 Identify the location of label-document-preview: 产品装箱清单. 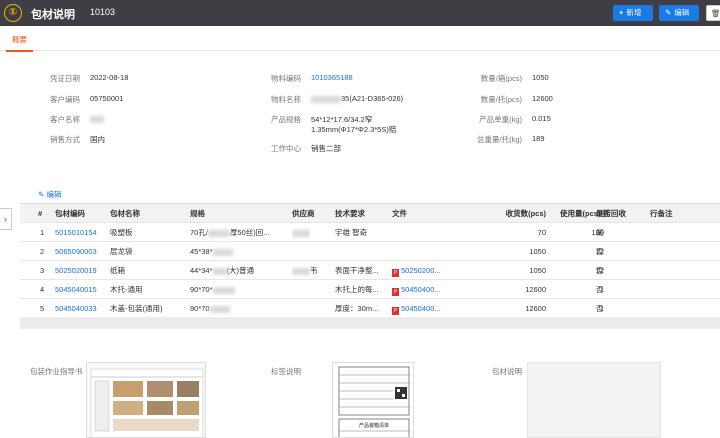
(374, 401).